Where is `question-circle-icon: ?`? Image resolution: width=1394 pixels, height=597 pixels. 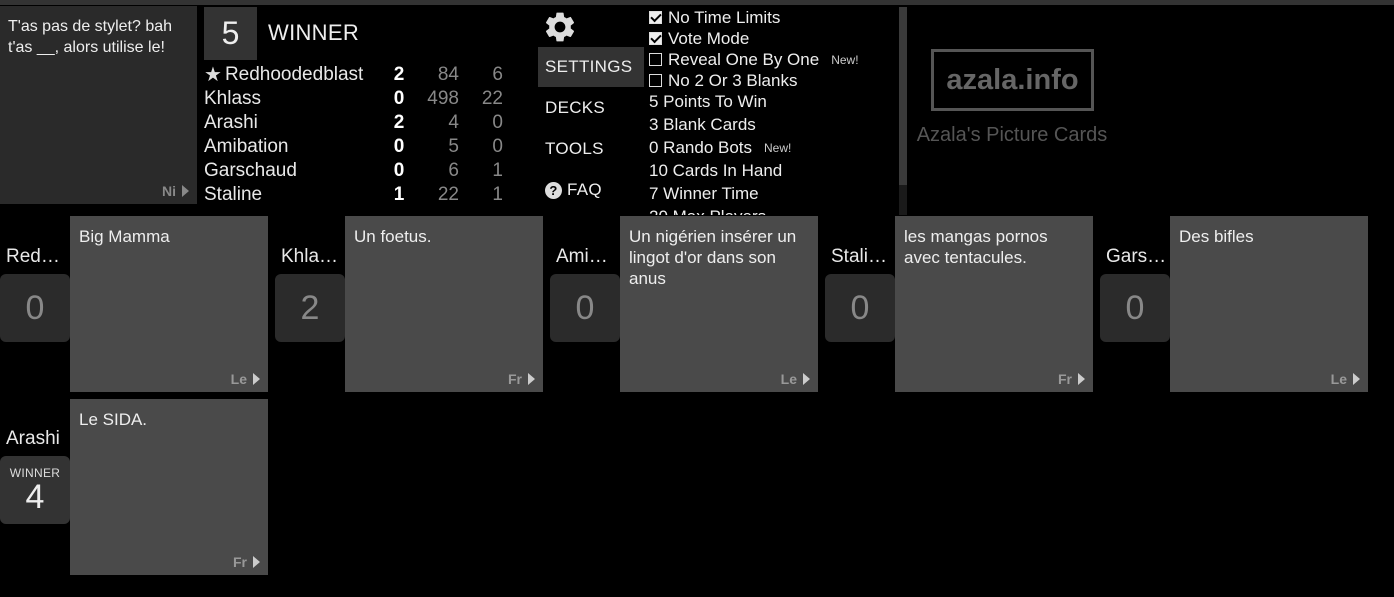
question-circle-icon: ? is located at coordinates (553, 190).